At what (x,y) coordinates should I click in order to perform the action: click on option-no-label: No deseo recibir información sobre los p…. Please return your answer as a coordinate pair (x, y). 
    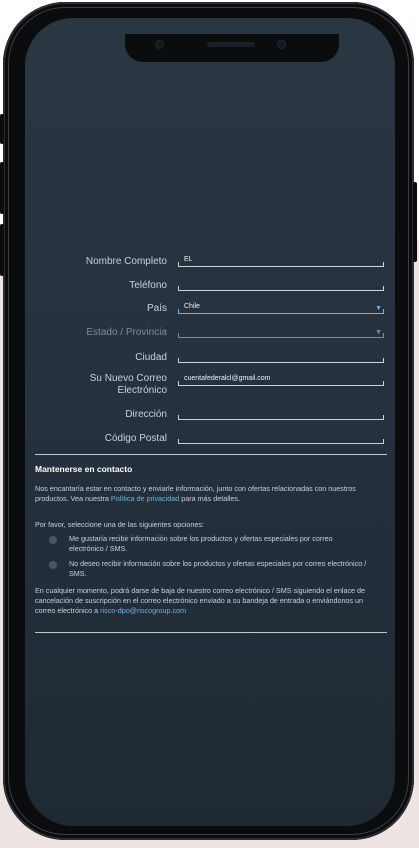
    Looking at the image, I should click on (218, 568).